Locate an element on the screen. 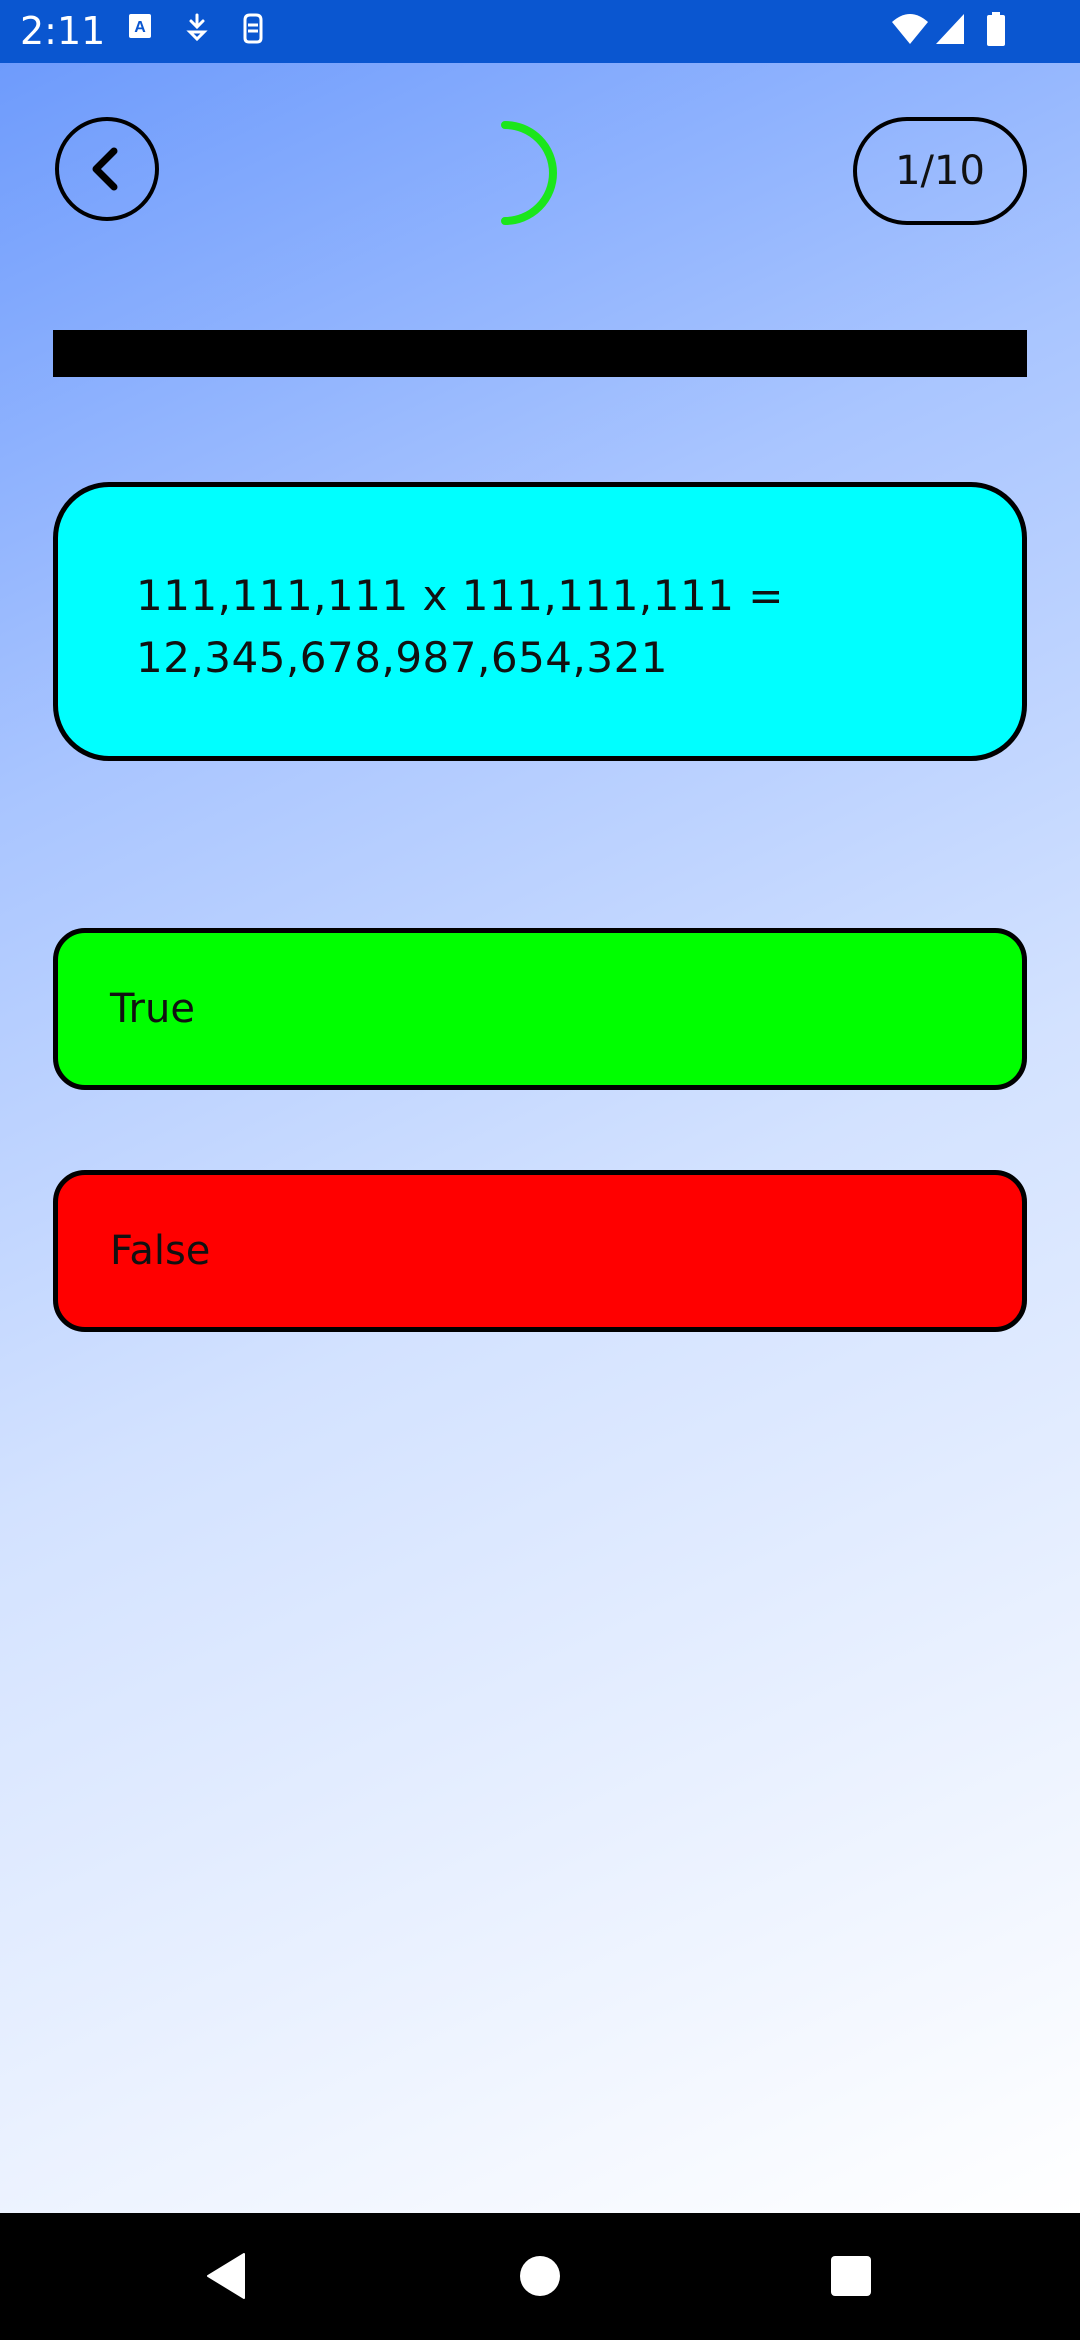 This screenshot has height=2340, width=1080. answer-true-label: True is located at coordinates (152, 1009).